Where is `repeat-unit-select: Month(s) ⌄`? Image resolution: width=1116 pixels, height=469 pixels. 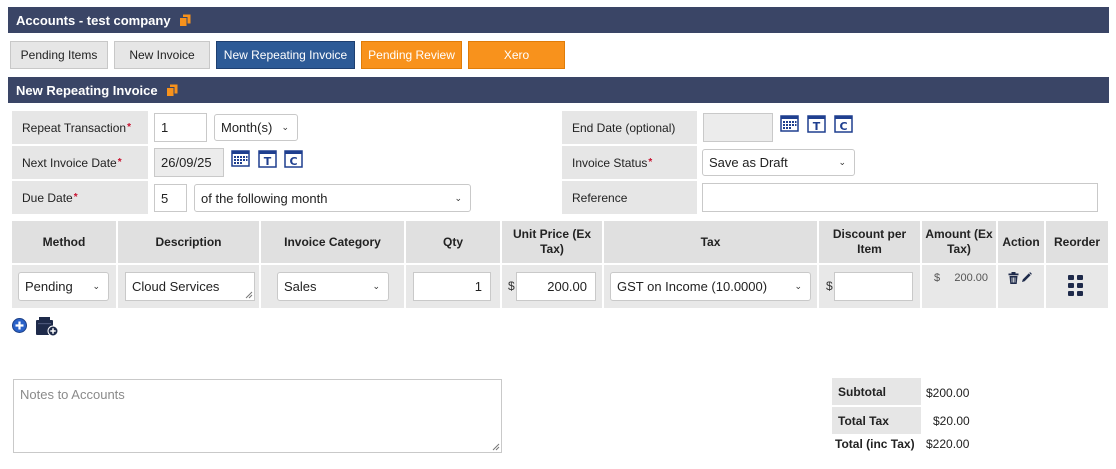 repeat-unit-select: Month(s) ⌄ is located at coordinates (256, 127).